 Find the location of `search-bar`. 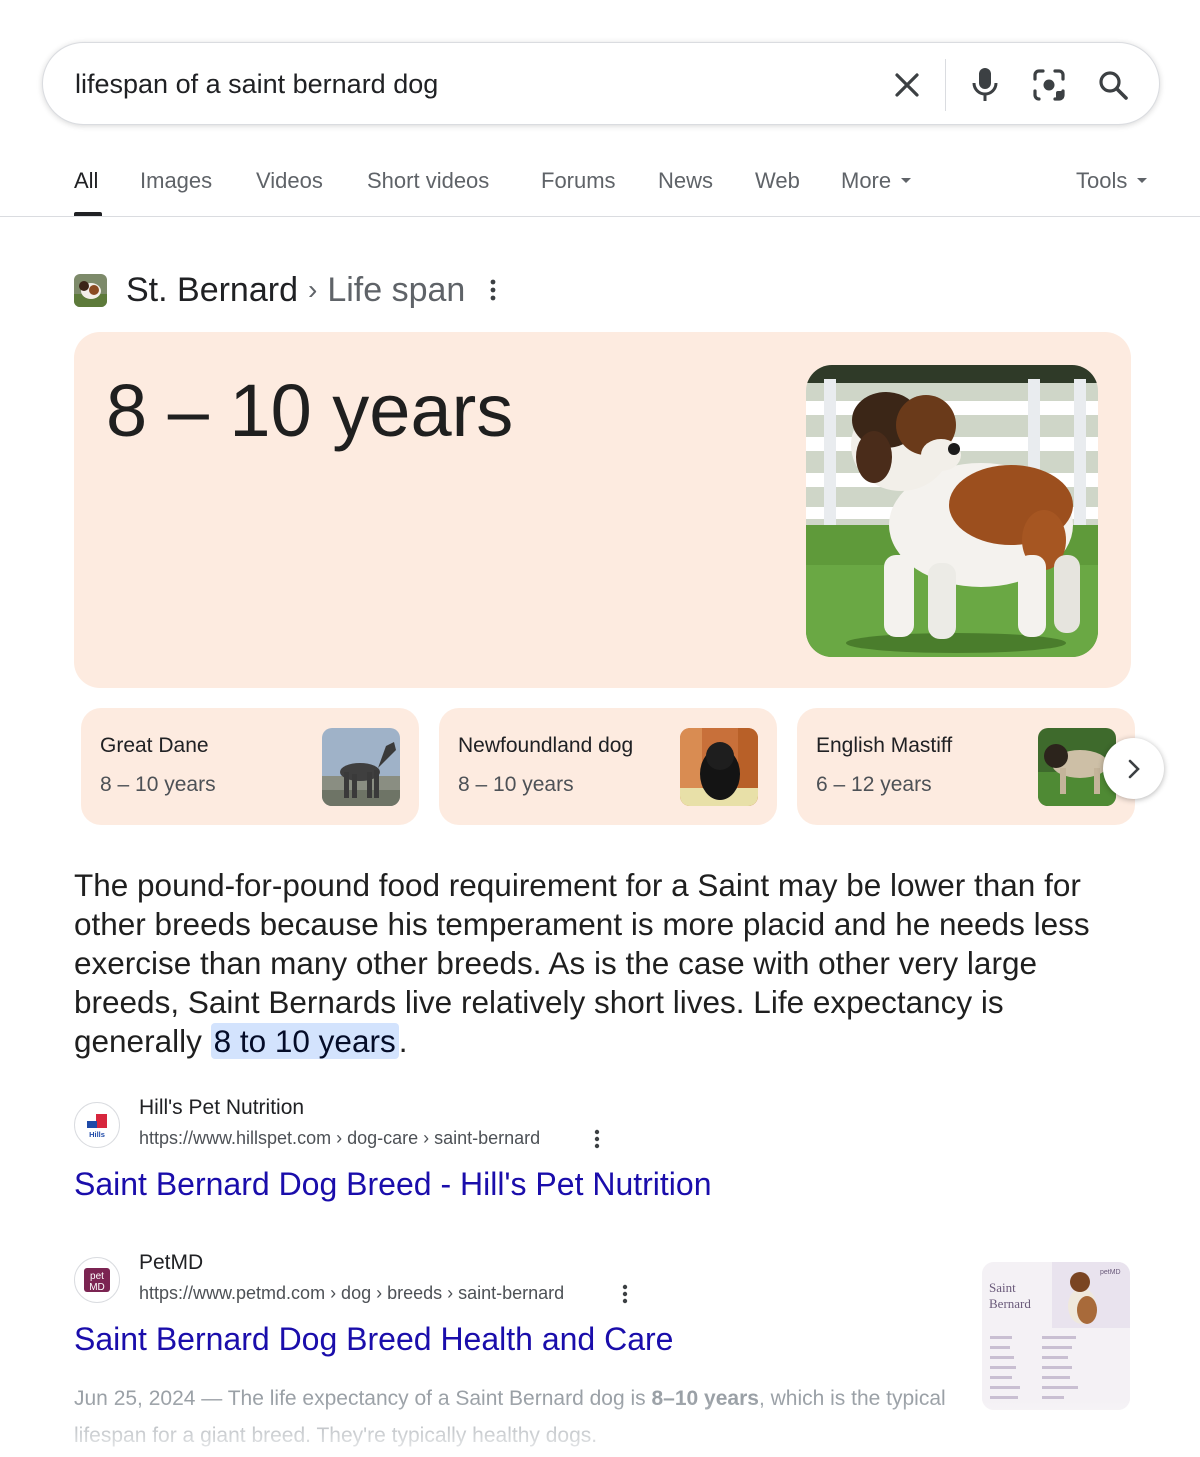

search-bar is located at coordinates (601, 83).